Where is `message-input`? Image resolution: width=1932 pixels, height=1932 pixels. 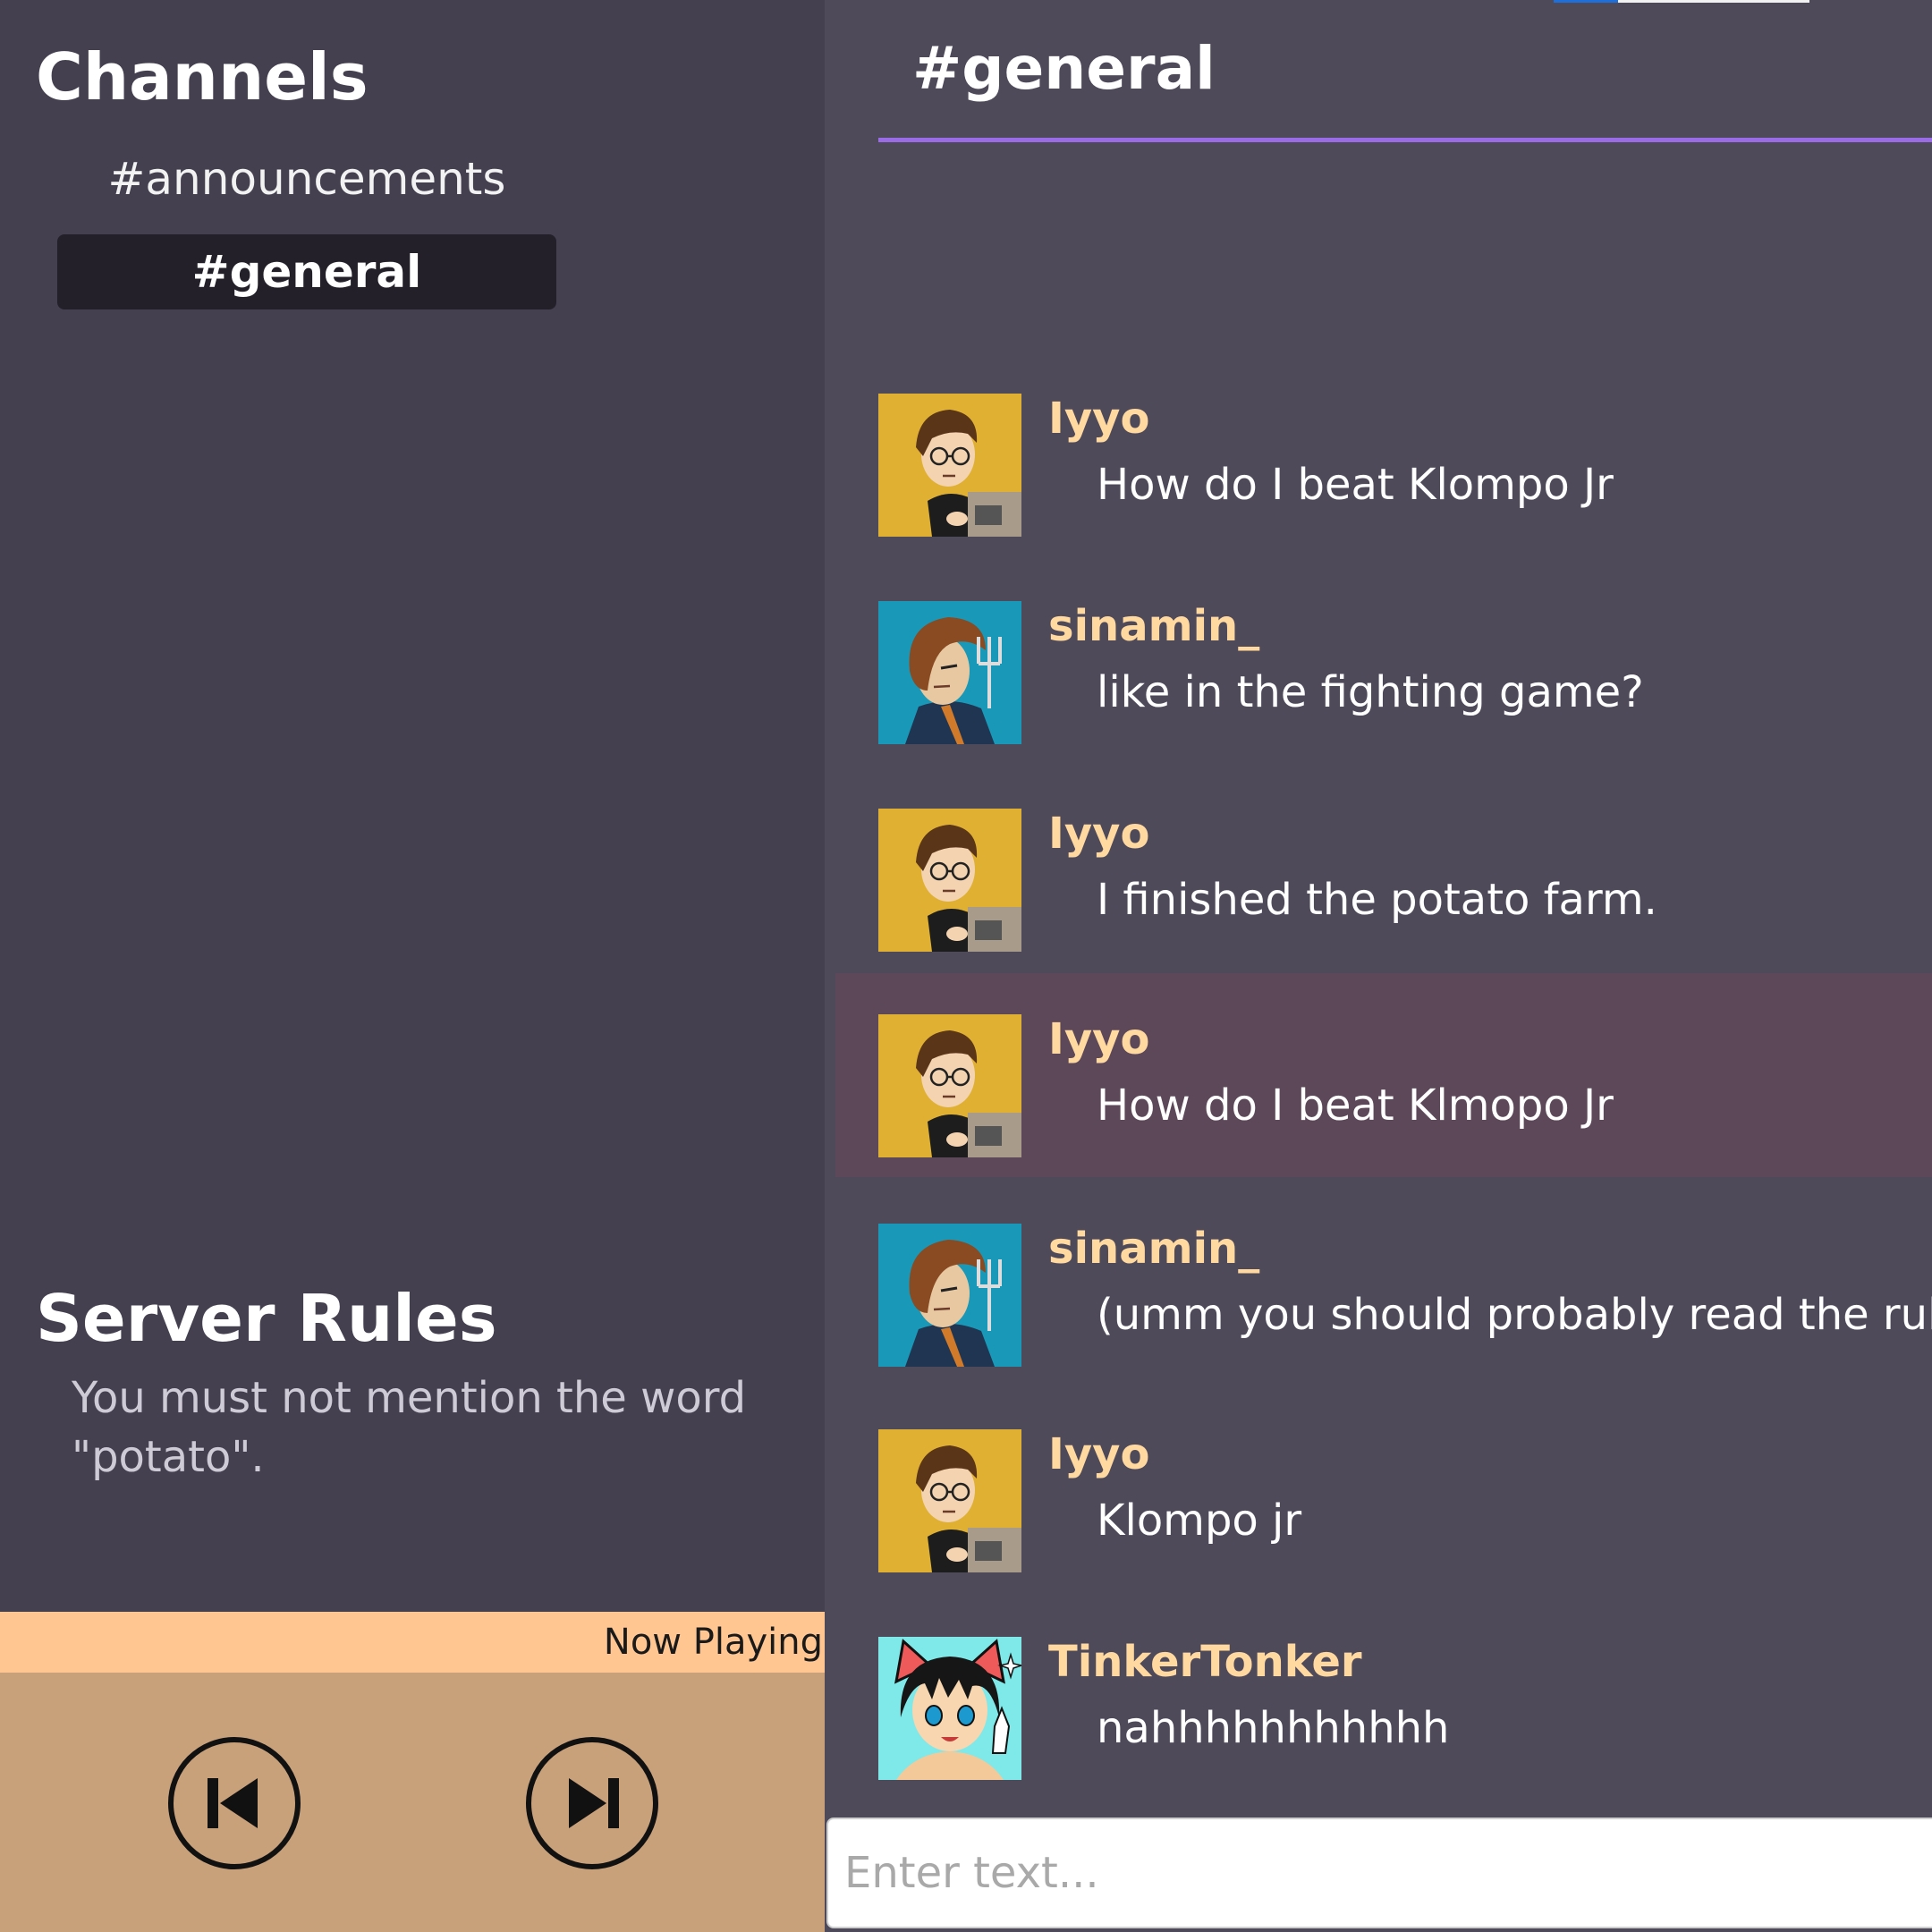
message-input is located at coordinates (1379, 1873).